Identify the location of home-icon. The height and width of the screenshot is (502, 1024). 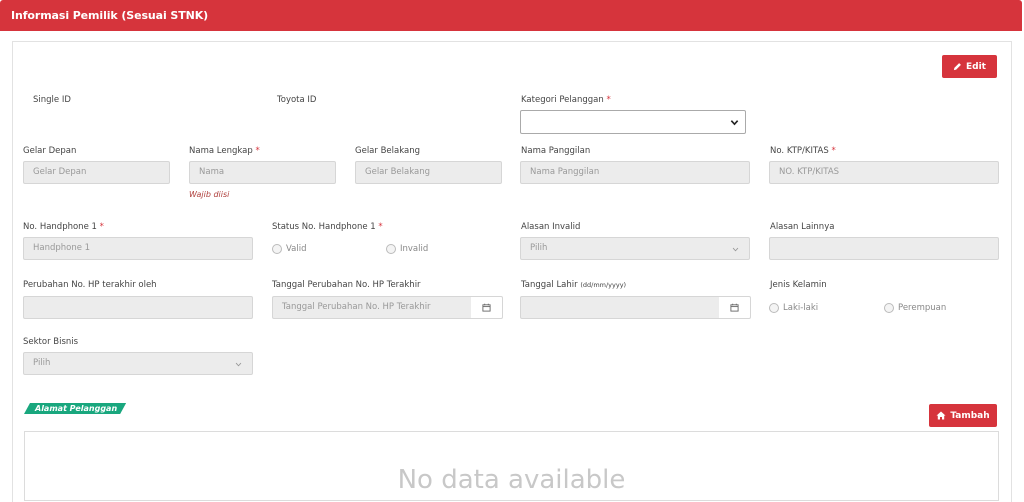
(941, 415).